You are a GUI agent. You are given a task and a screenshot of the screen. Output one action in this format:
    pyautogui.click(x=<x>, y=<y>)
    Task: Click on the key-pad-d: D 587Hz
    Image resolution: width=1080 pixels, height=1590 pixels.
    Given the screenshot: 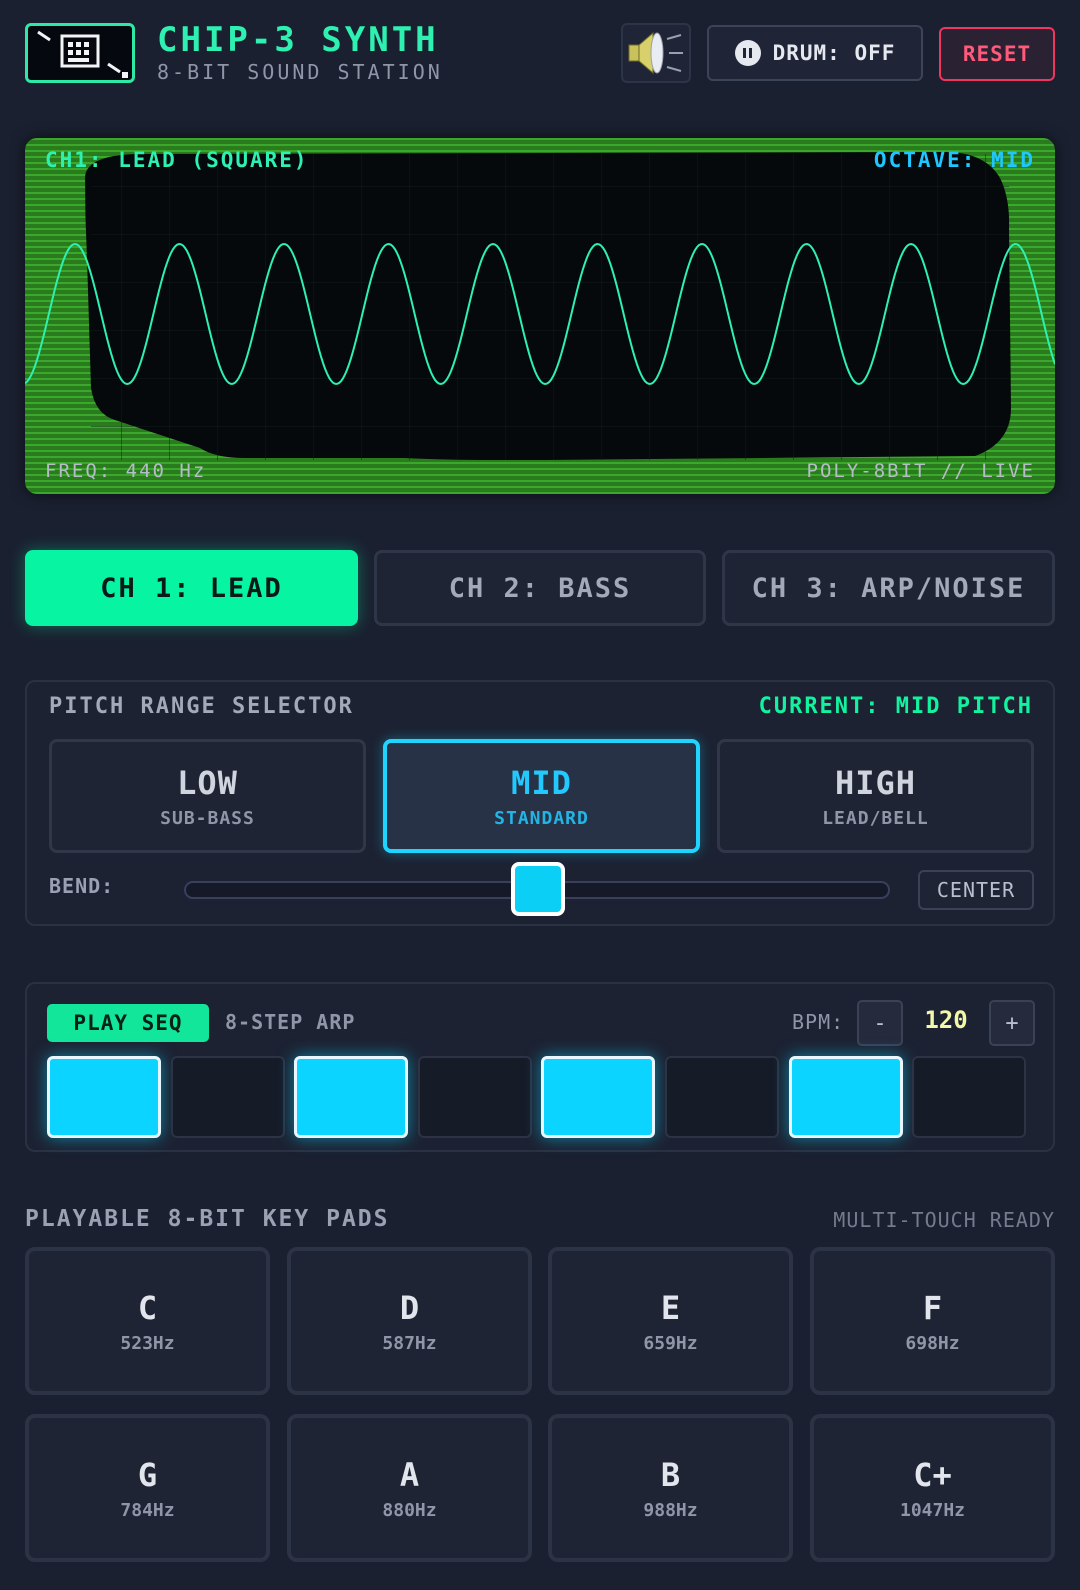 What is the action you would take?
    pyautogui.click(x=409, y=1321)
    